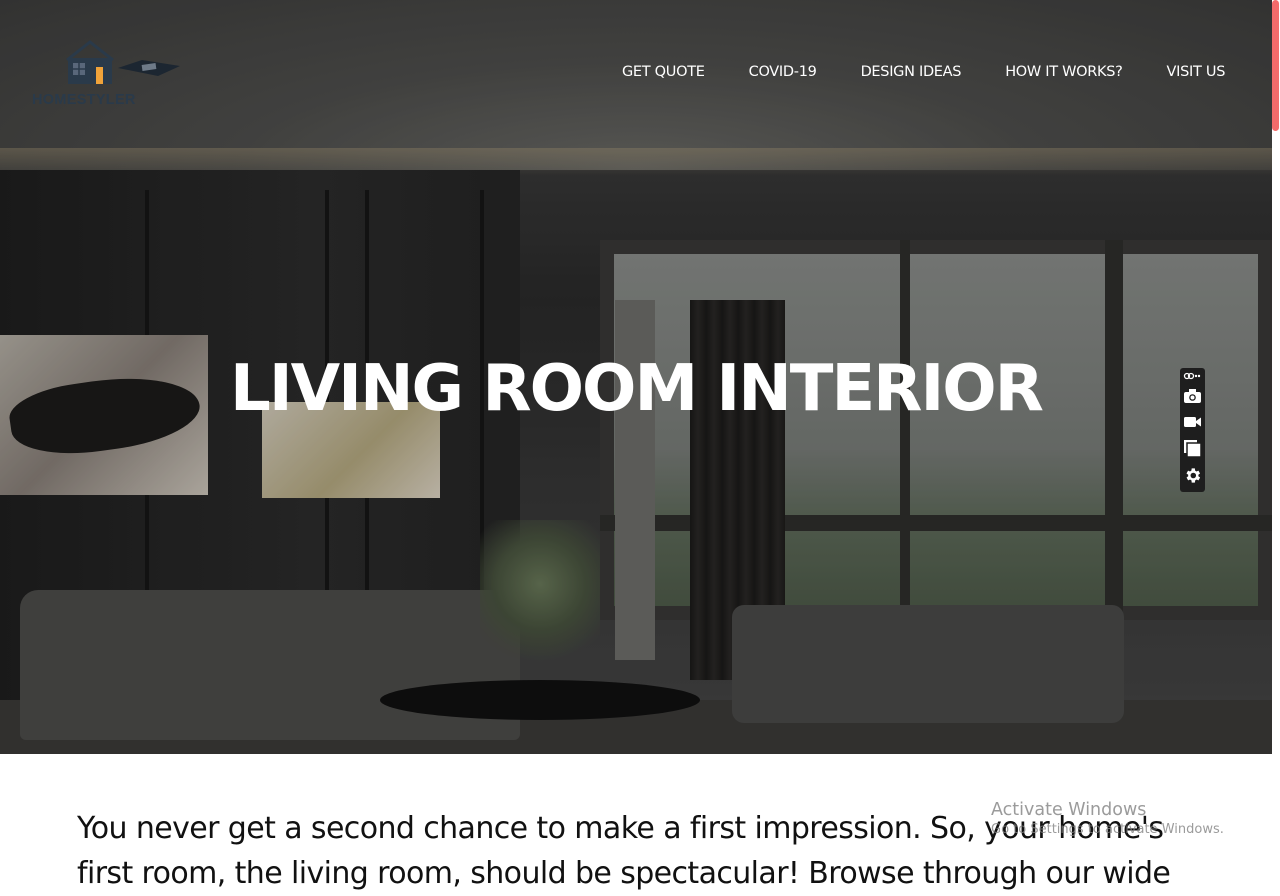 The width and height of the screenshot is (1280, 896). Describe the element at coordinates (1107, 829) in the screenshot. I see `watermark-subtitle: Go to Settings to activate Windows.` at that location.